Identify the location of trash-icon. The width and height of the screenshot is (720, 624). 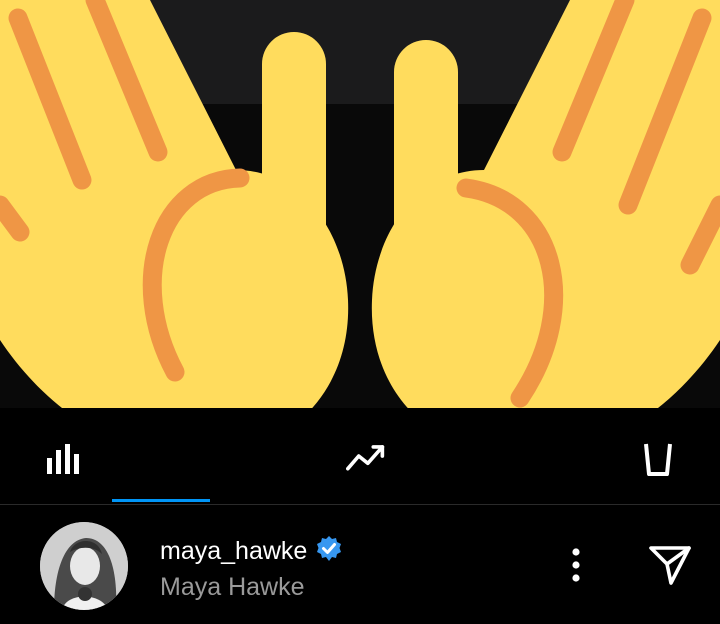
(658, 456).